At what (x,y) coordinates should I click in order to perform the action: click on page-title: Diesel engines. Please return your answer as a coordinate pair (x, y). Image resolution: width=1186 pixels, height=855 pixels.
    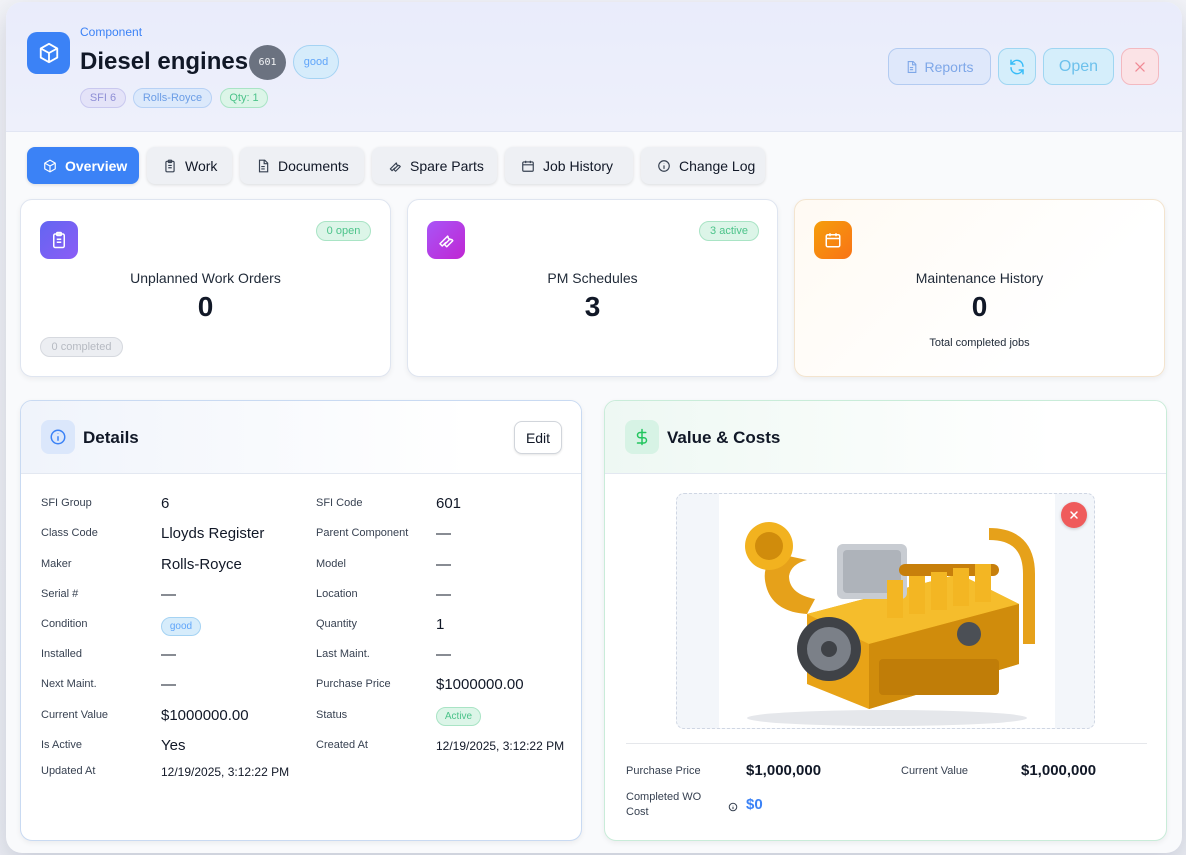
    Looking at the image, I should click on (164, 61).